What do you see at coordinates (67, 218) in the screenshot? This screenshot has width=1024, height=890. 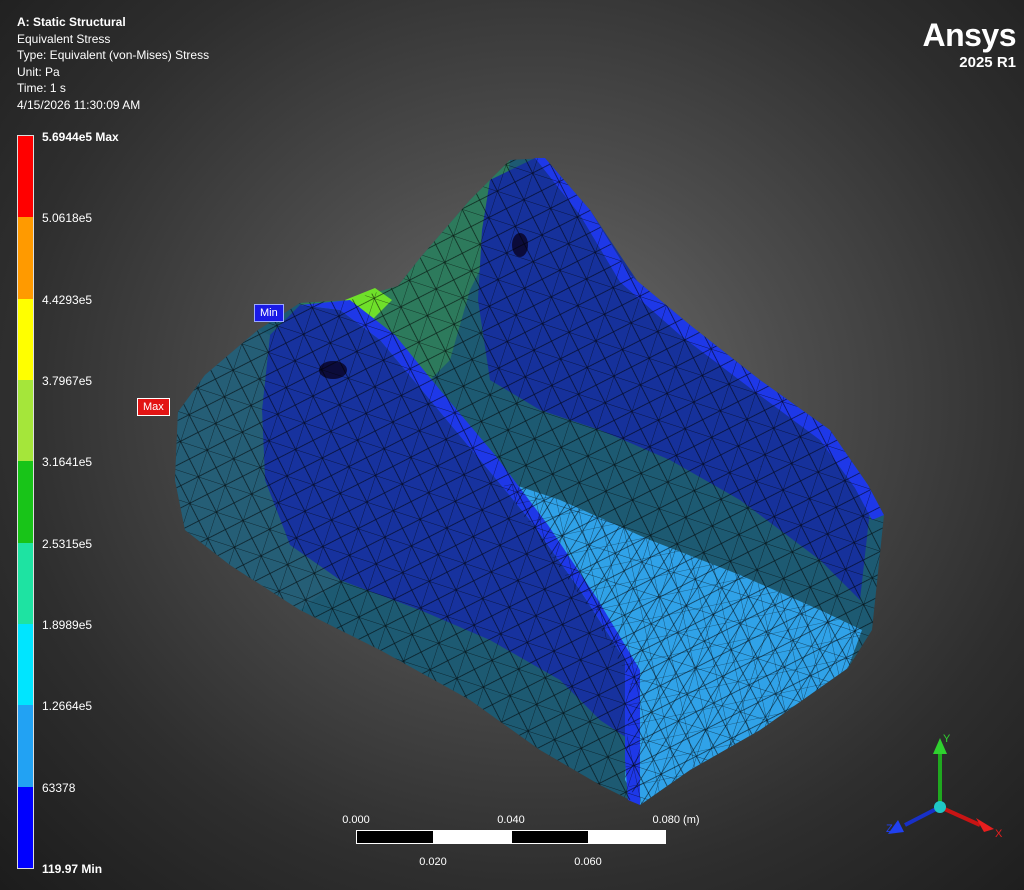 I see `legend-tick-label: 5.0618e5` at bounding box center [67, 218].